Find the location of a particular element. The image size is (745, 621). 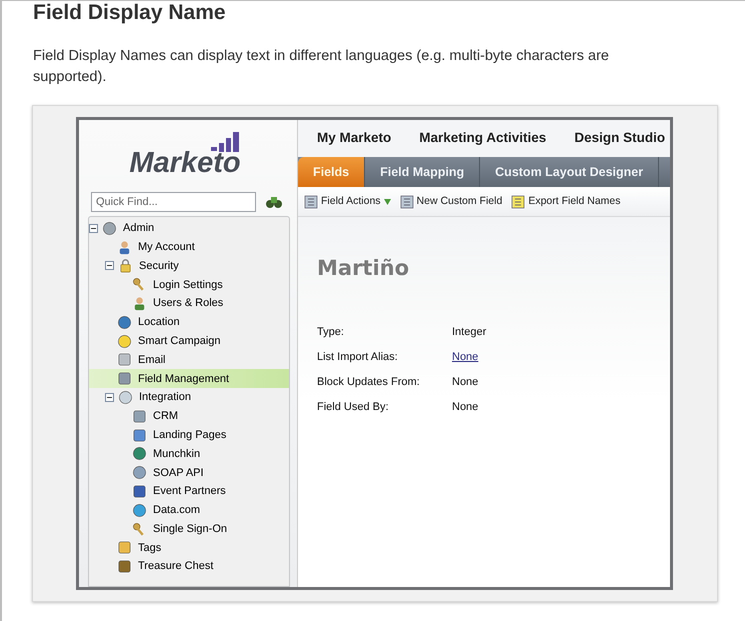

tree-item: Integration is located at coordinates (189, 397).